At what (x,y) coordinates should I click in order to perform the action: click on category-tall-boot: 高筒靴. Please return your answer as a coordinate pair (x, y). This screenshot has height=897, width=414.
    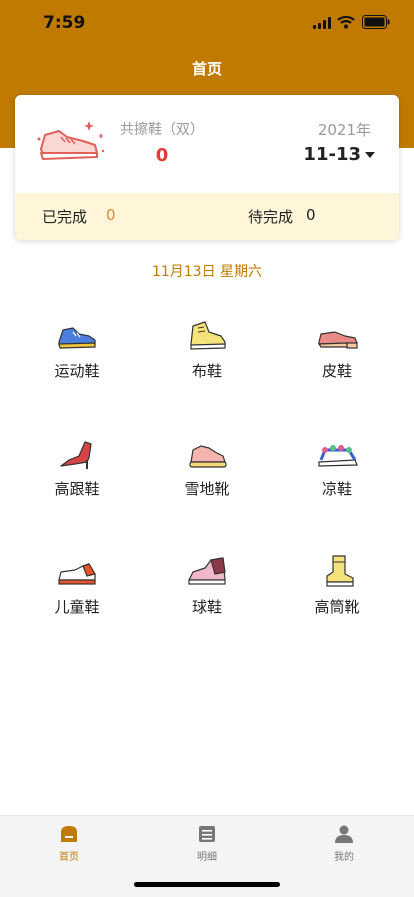
    Looking at the image, I should click on (337, 593).